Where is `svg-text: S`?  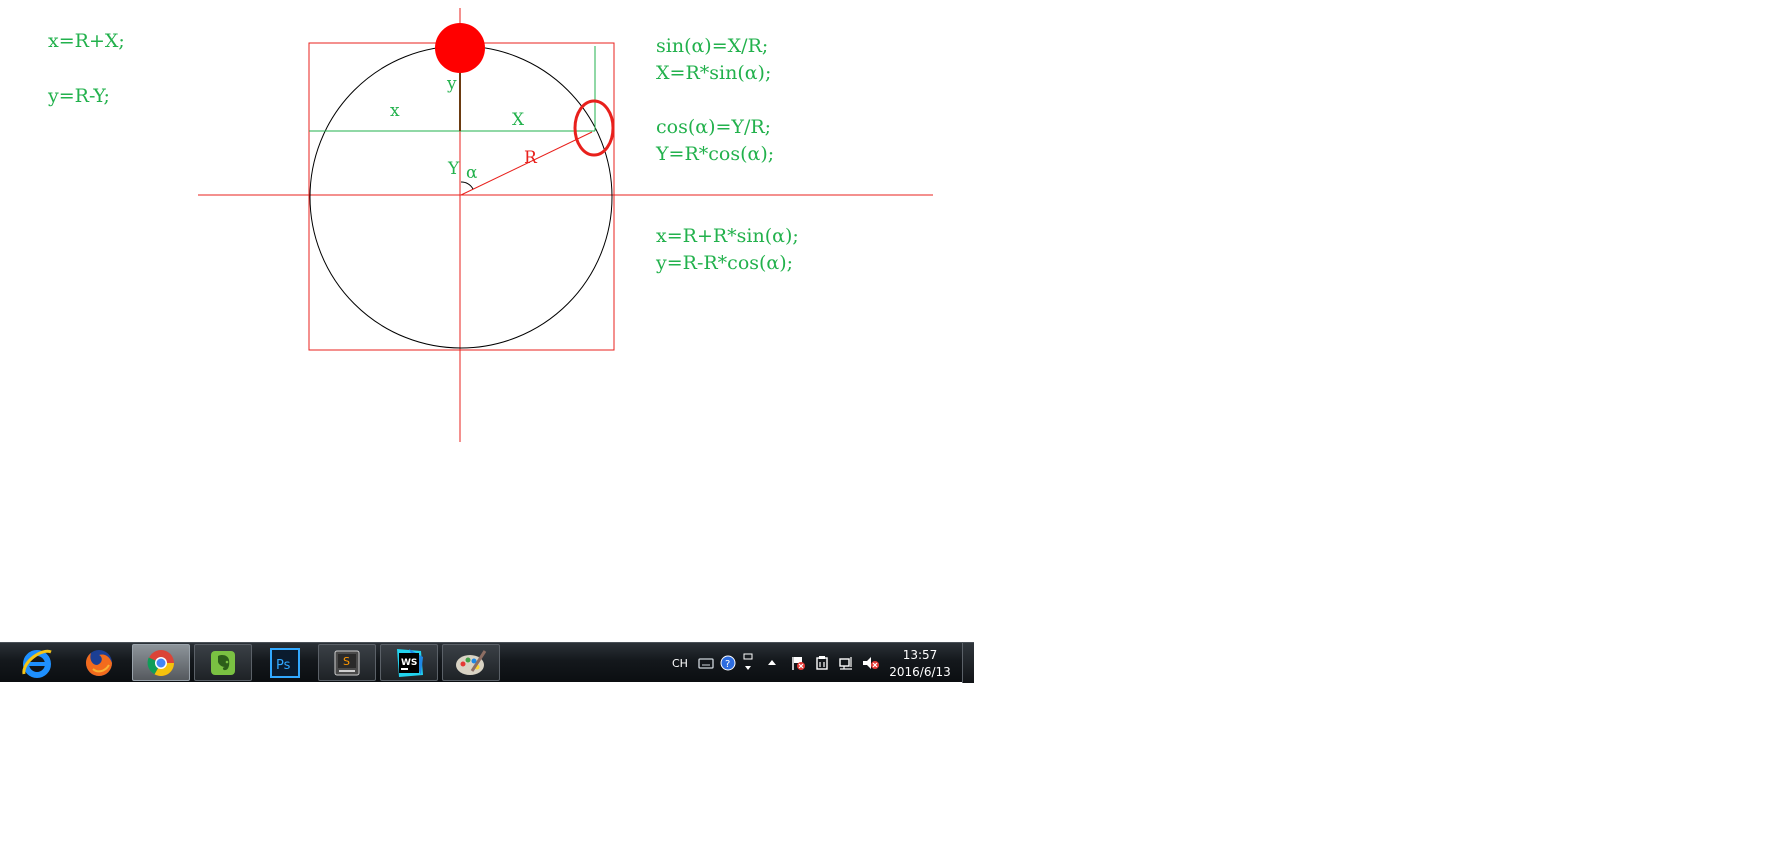
svg-text: S is located at coordinates (346, 661).